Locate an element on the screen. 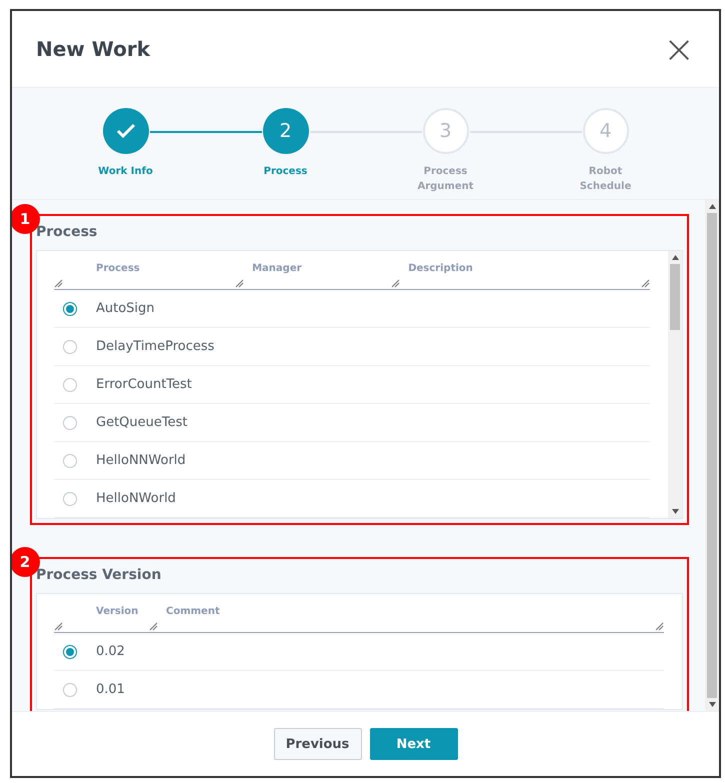  dialog-title: New Work is located at coordinates (93, 49).